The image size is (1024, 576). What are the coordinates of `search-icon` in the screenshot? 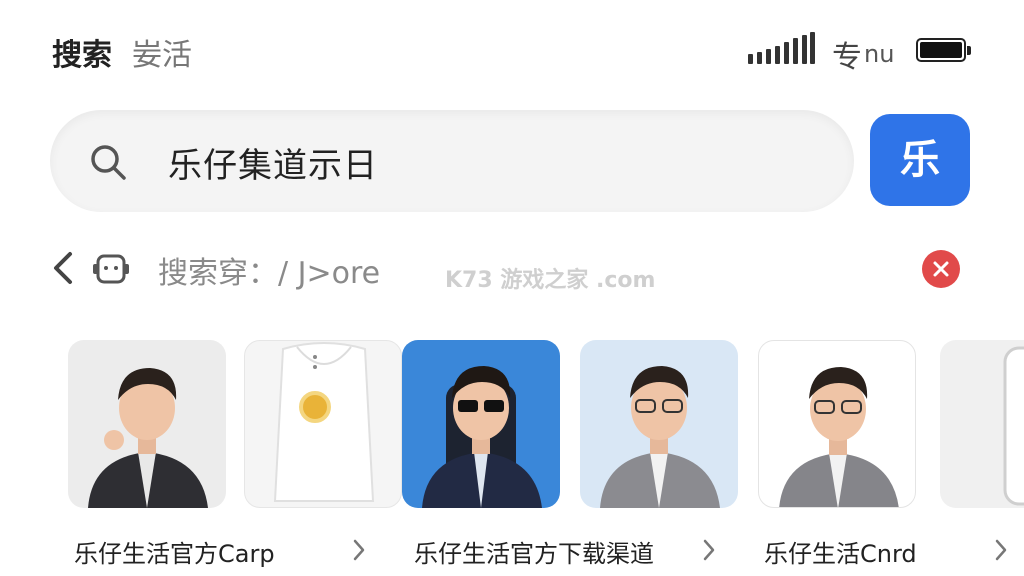 It's located at (108, 162).